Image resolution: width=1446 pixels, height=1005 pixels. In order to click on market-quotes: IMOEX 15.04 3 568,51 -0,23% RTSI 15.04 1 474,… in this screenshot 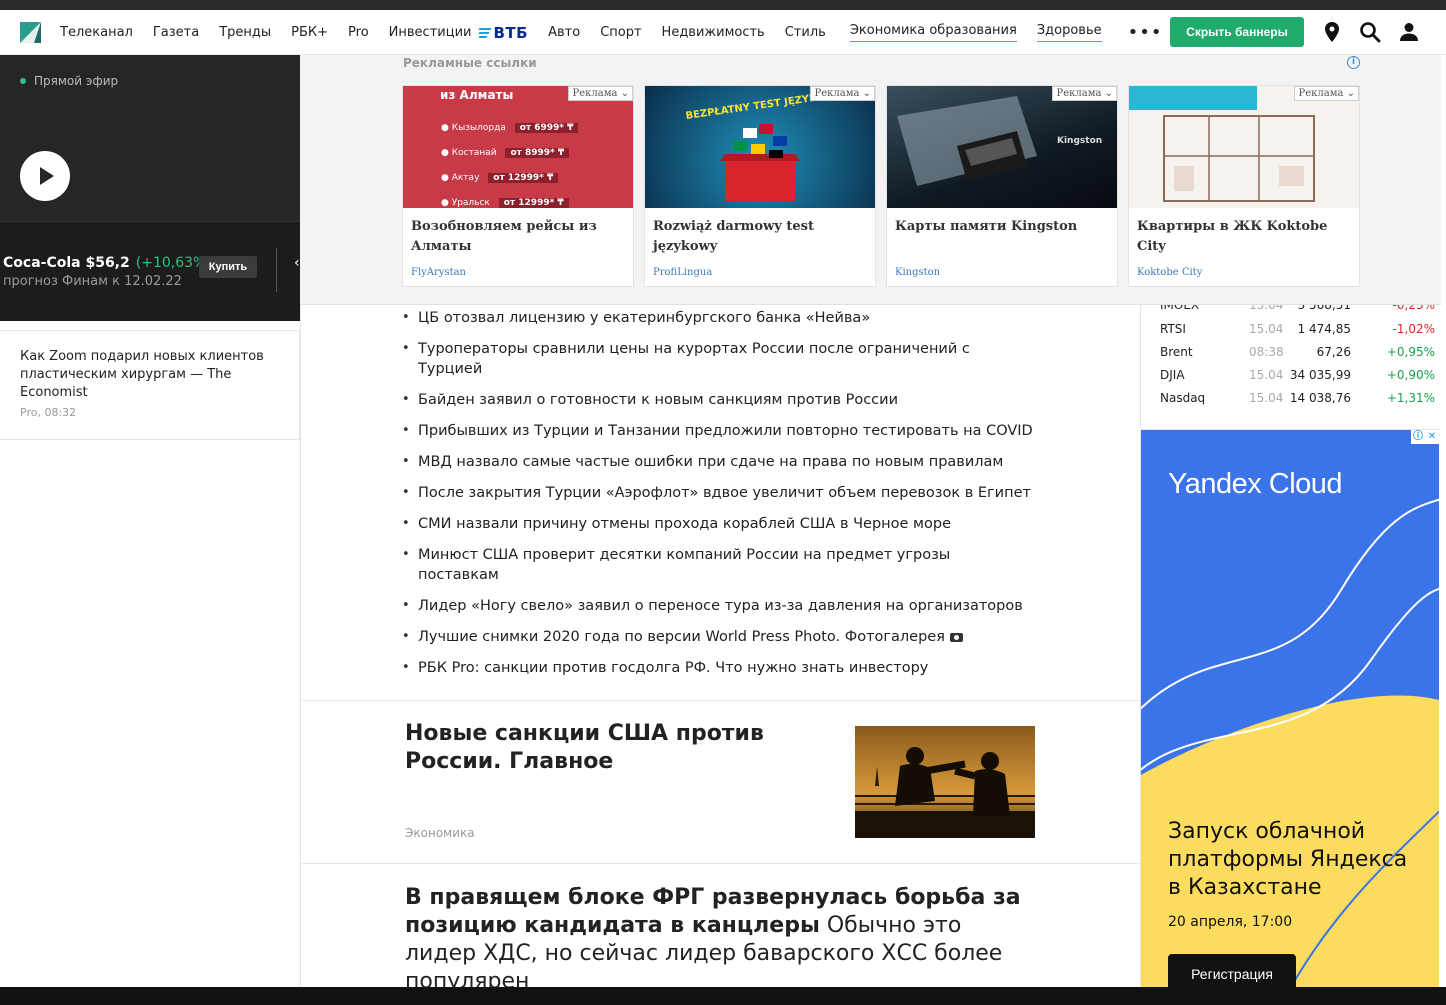, I will do `click(1291, 364)`.